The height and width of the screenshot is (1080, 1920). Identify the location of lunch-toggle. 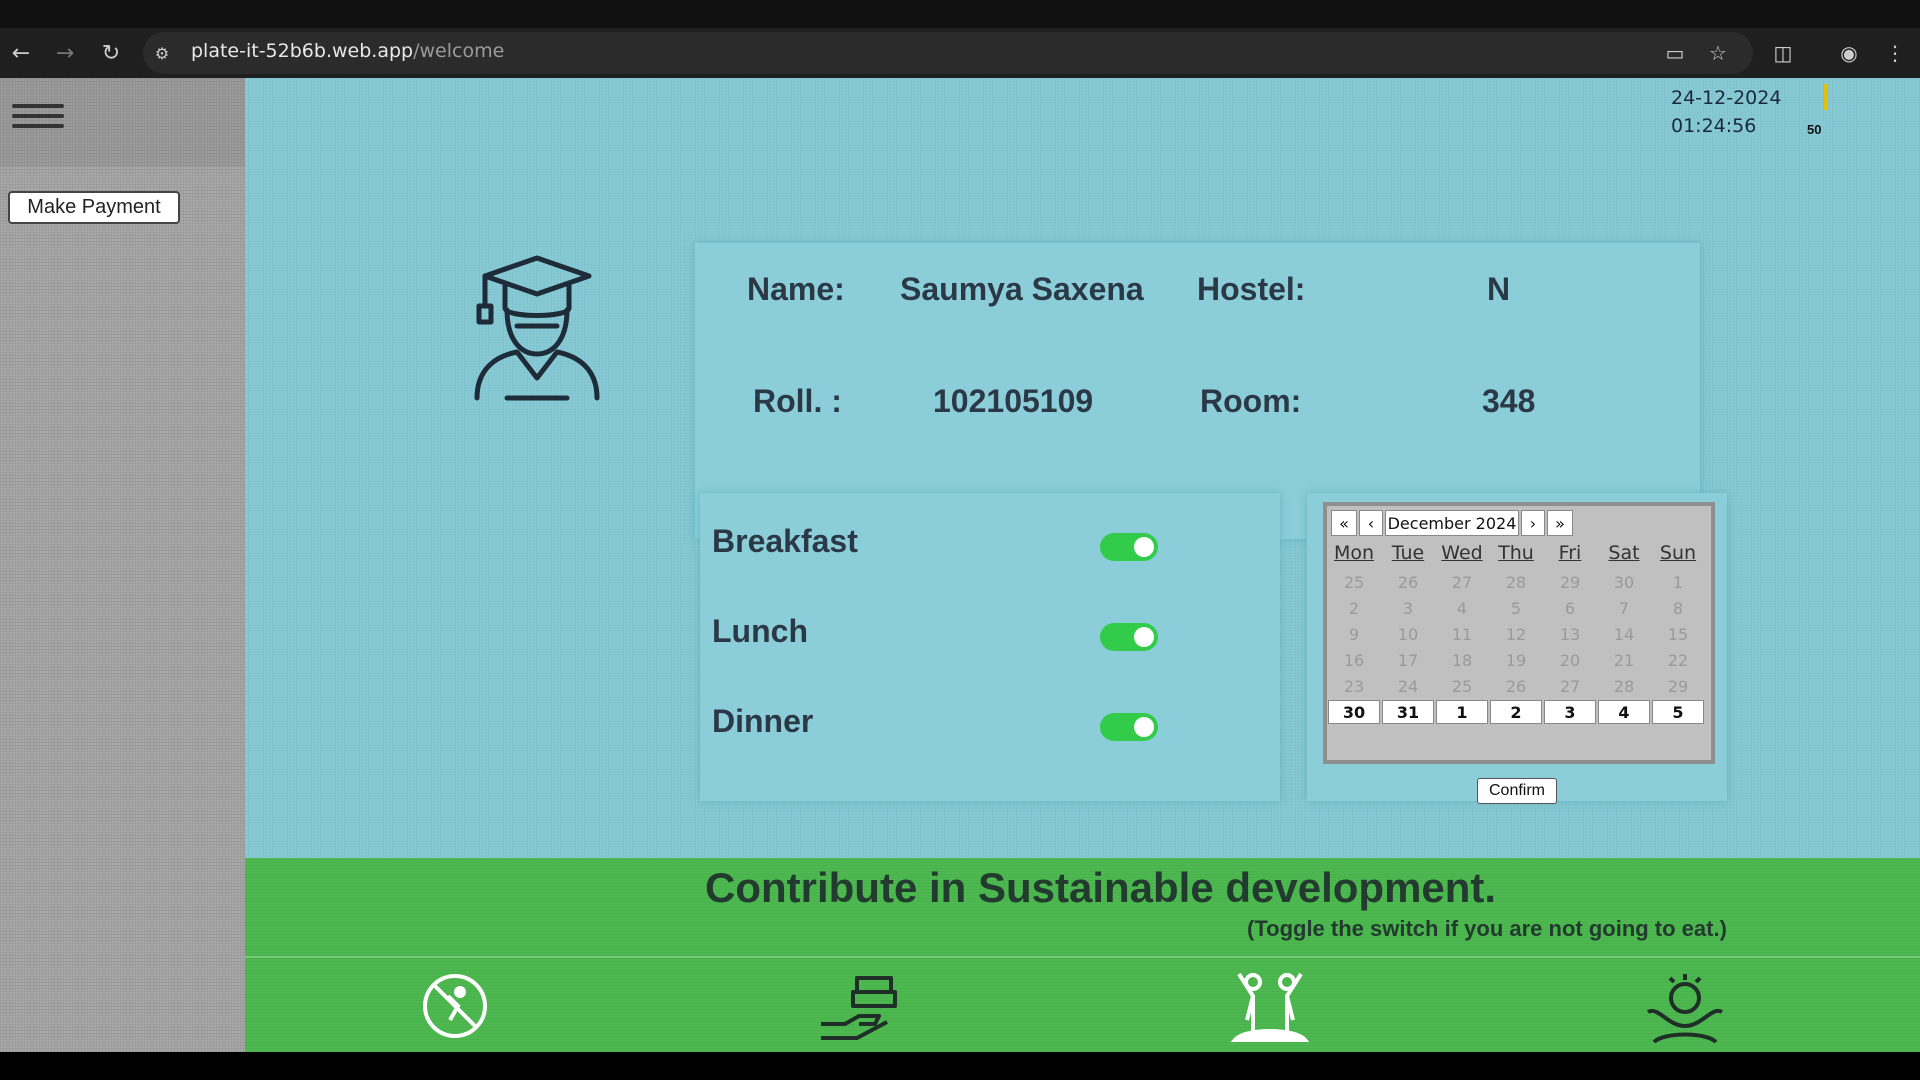
(1129, 637).